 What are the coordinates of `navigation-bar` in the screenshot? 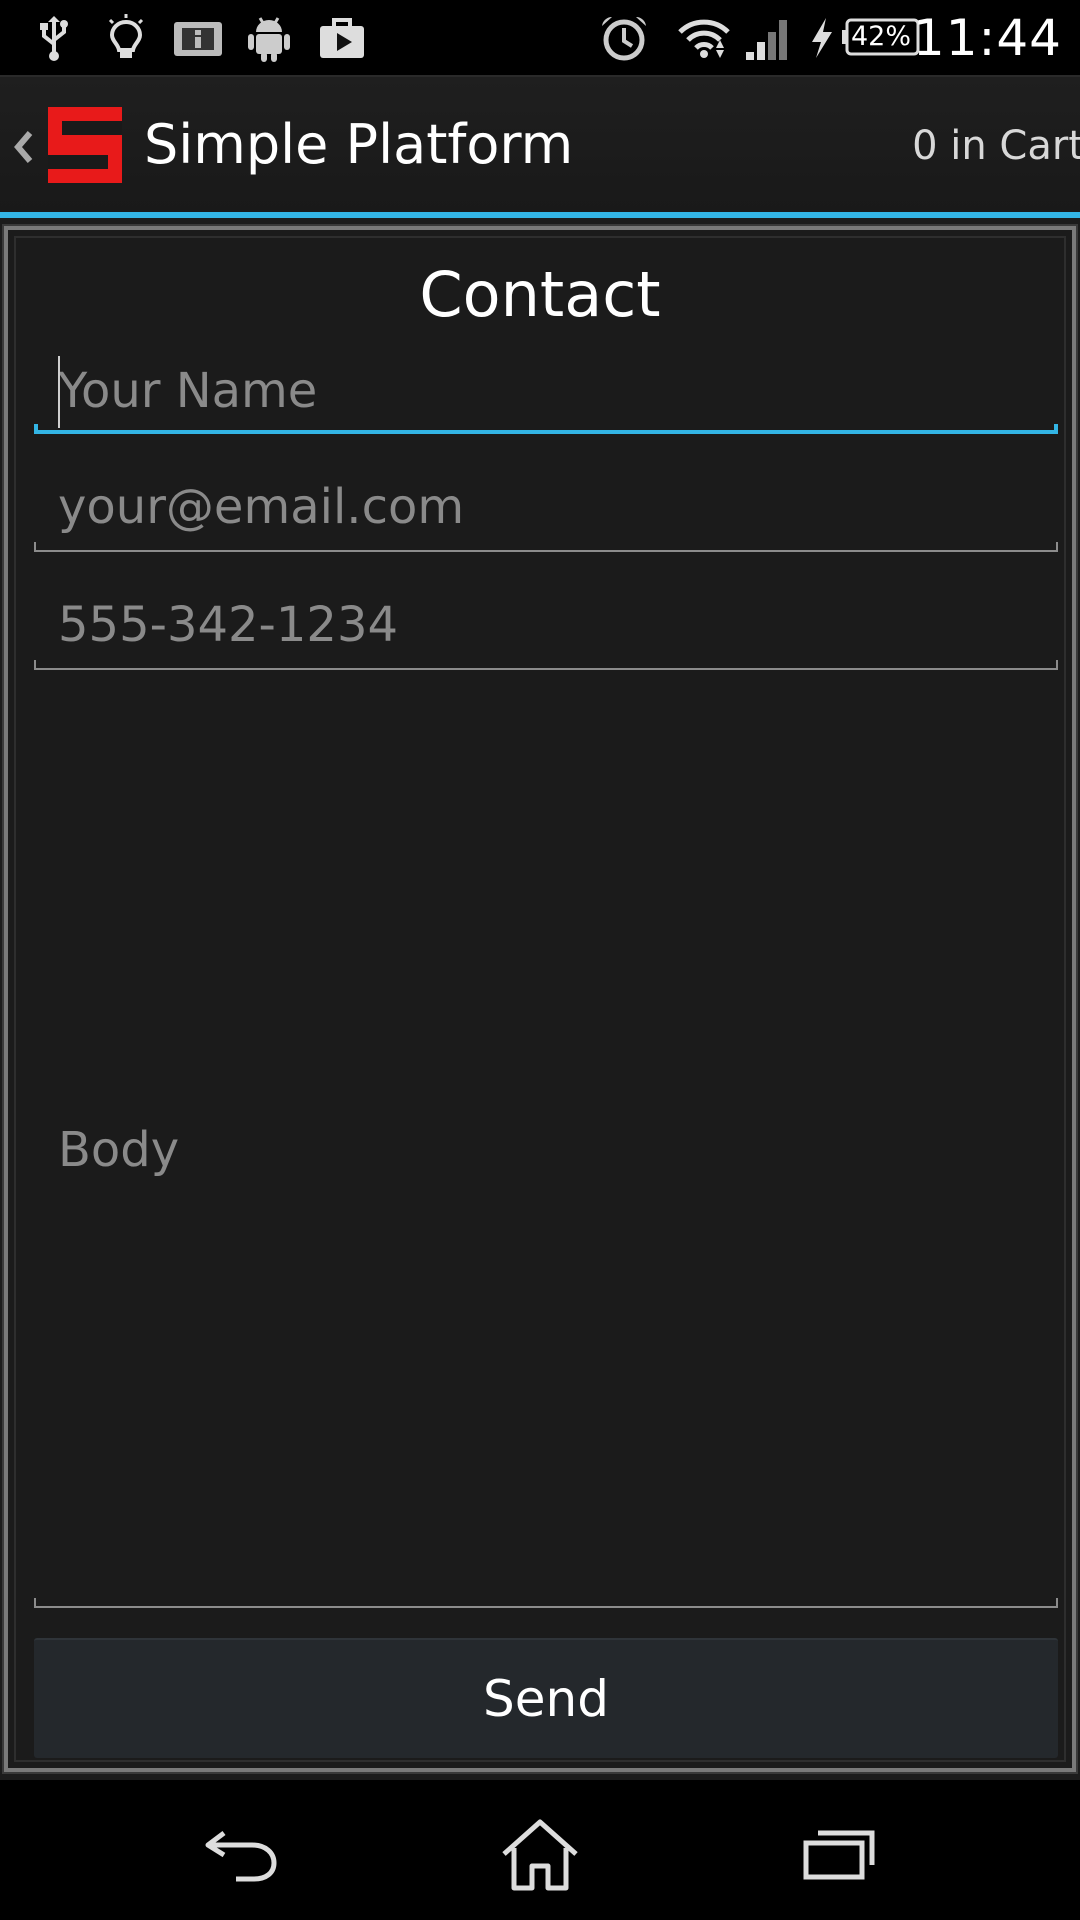 It's located at (540, 1850).